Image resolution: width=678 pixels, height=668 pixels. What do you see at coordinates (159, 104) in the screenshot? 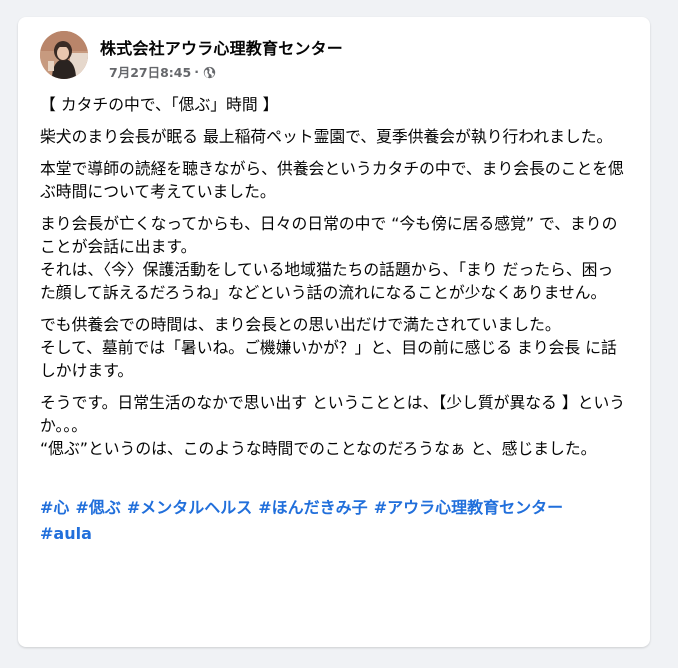
I see `post-title: 【 カタチの中で、「偲ぶ」時間 】` at bounding box center [159, 104].